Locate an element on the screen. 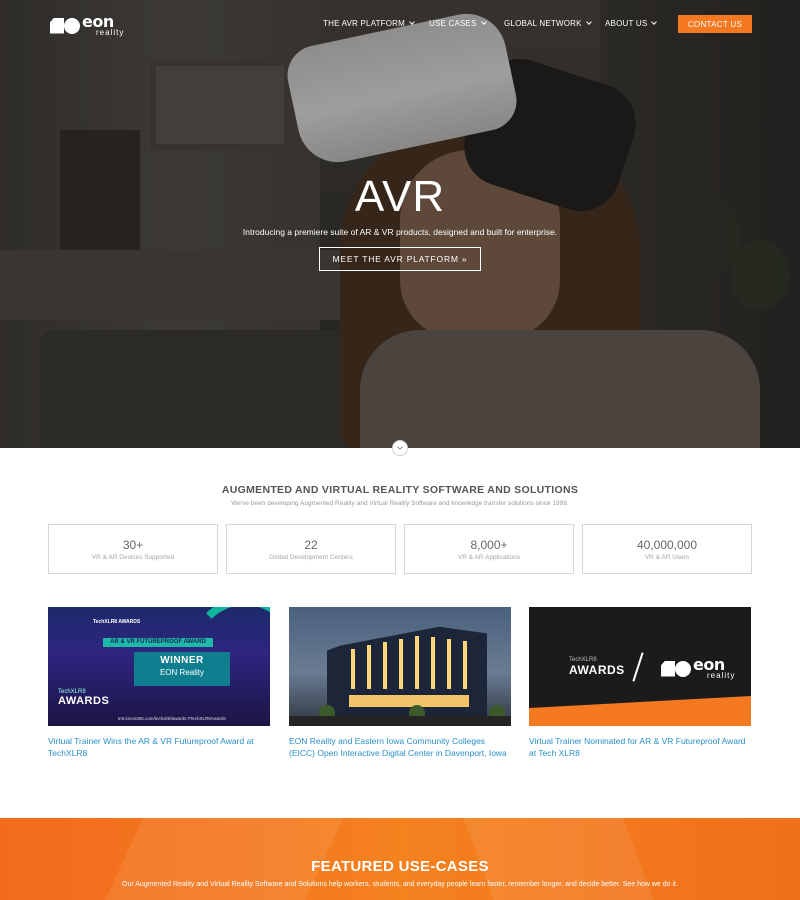 The height and width of the screenshot is (900, 800). stat-card: 22 Global Development Centers is located at coordinates (311, 549).